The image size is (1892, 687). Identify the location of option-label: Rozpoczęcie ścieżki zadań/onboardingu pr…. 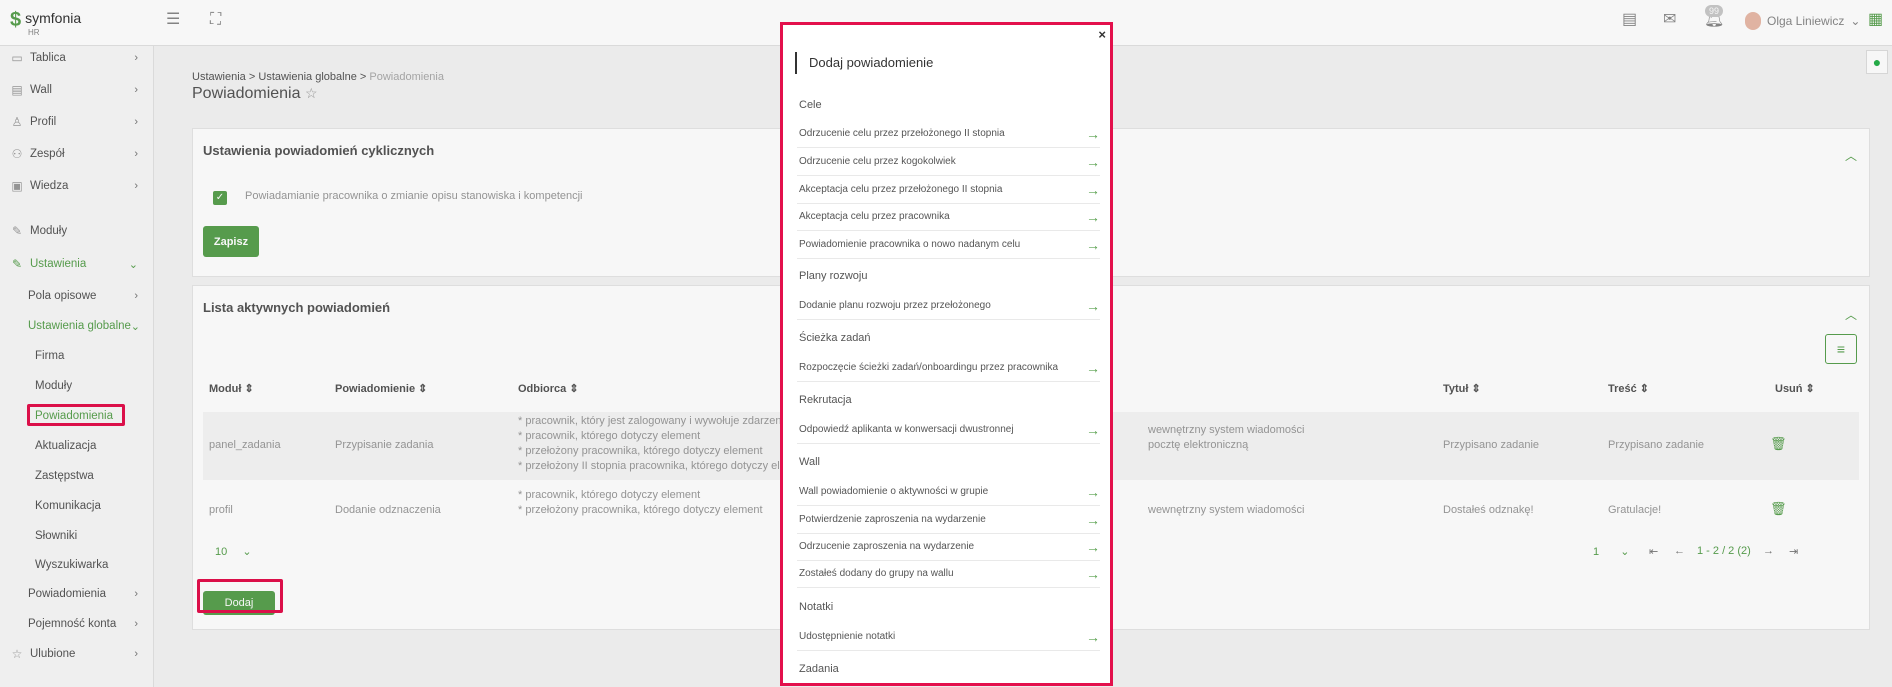
(929, 367).